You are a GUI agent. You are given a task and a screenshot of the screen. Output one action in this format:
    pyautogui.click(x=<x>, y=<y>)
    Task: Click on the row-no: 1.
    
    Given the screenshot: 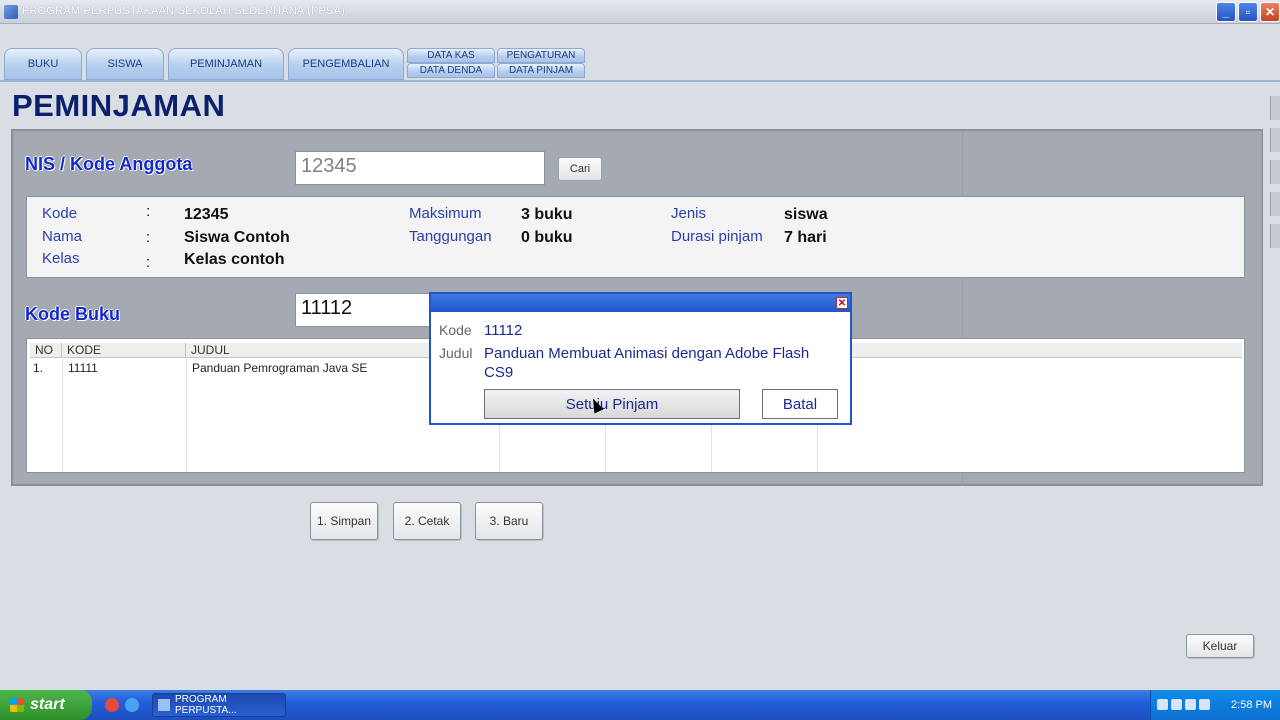 What is the action you would take?
    pyautogui.click(x=38, y=368)
    